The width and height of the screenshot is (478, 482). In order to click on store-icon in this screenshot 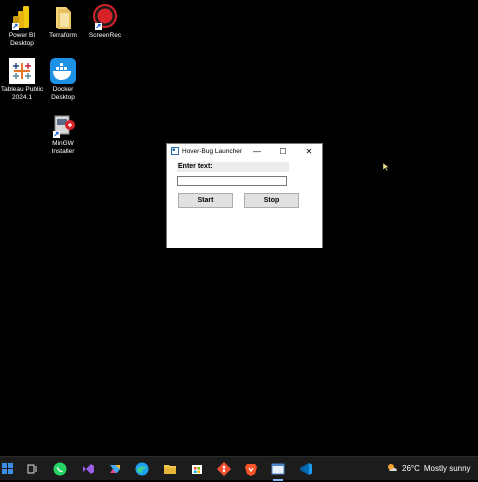, I will do `click(197, 469)`.